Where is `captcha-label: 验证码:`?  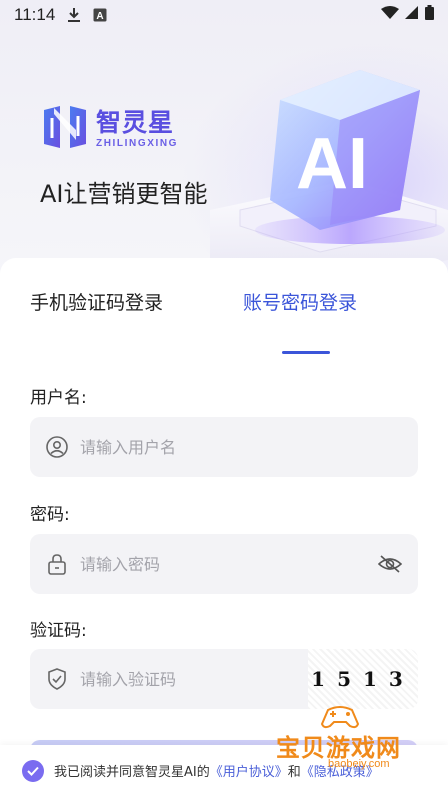 captcha-label: 验证码: is located at coordinates (58, 631).